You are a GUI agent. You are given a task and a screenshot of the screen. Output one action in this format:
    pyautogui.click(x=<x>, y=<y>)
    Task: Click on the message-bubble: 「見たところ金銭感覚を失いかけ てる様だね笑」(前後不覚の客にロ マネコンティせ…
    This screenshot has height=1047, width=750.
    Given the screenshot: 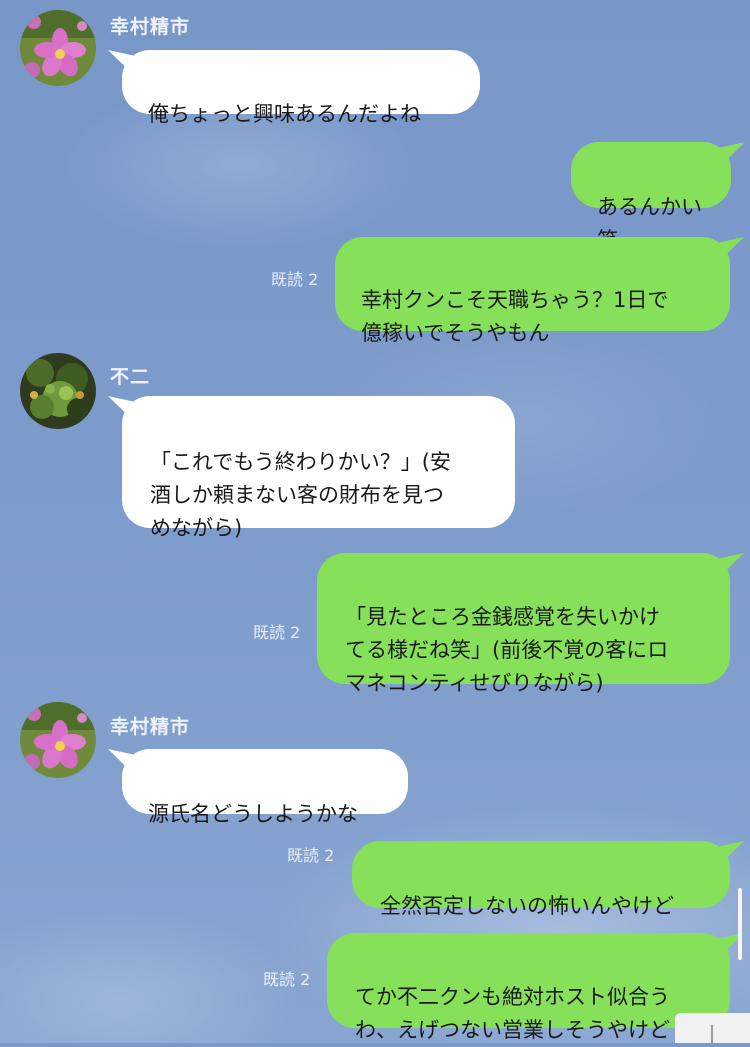 What is the action you would take?
    pyautogui.click(x=523, y=624)
    